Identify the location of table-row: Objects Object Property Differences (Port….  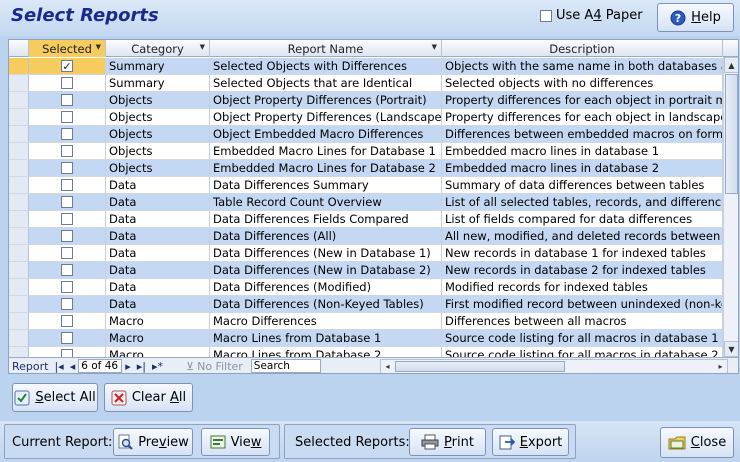
(366, 100).